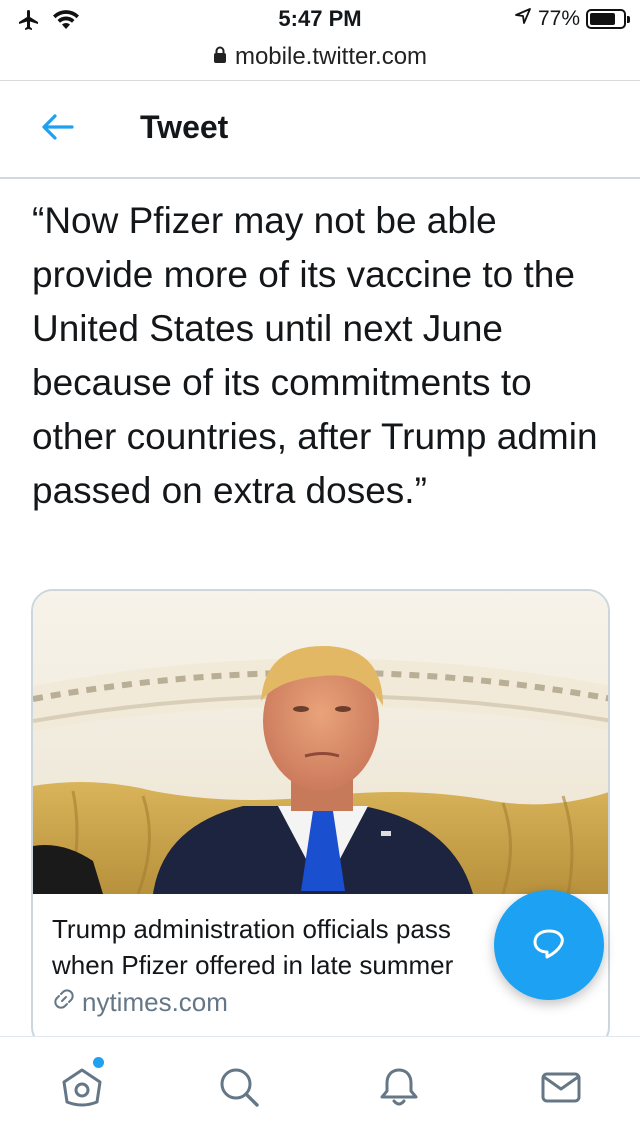 The height and width of the screenshot is (1136, 640). I want to click on home-icon, so click(82, 1089).